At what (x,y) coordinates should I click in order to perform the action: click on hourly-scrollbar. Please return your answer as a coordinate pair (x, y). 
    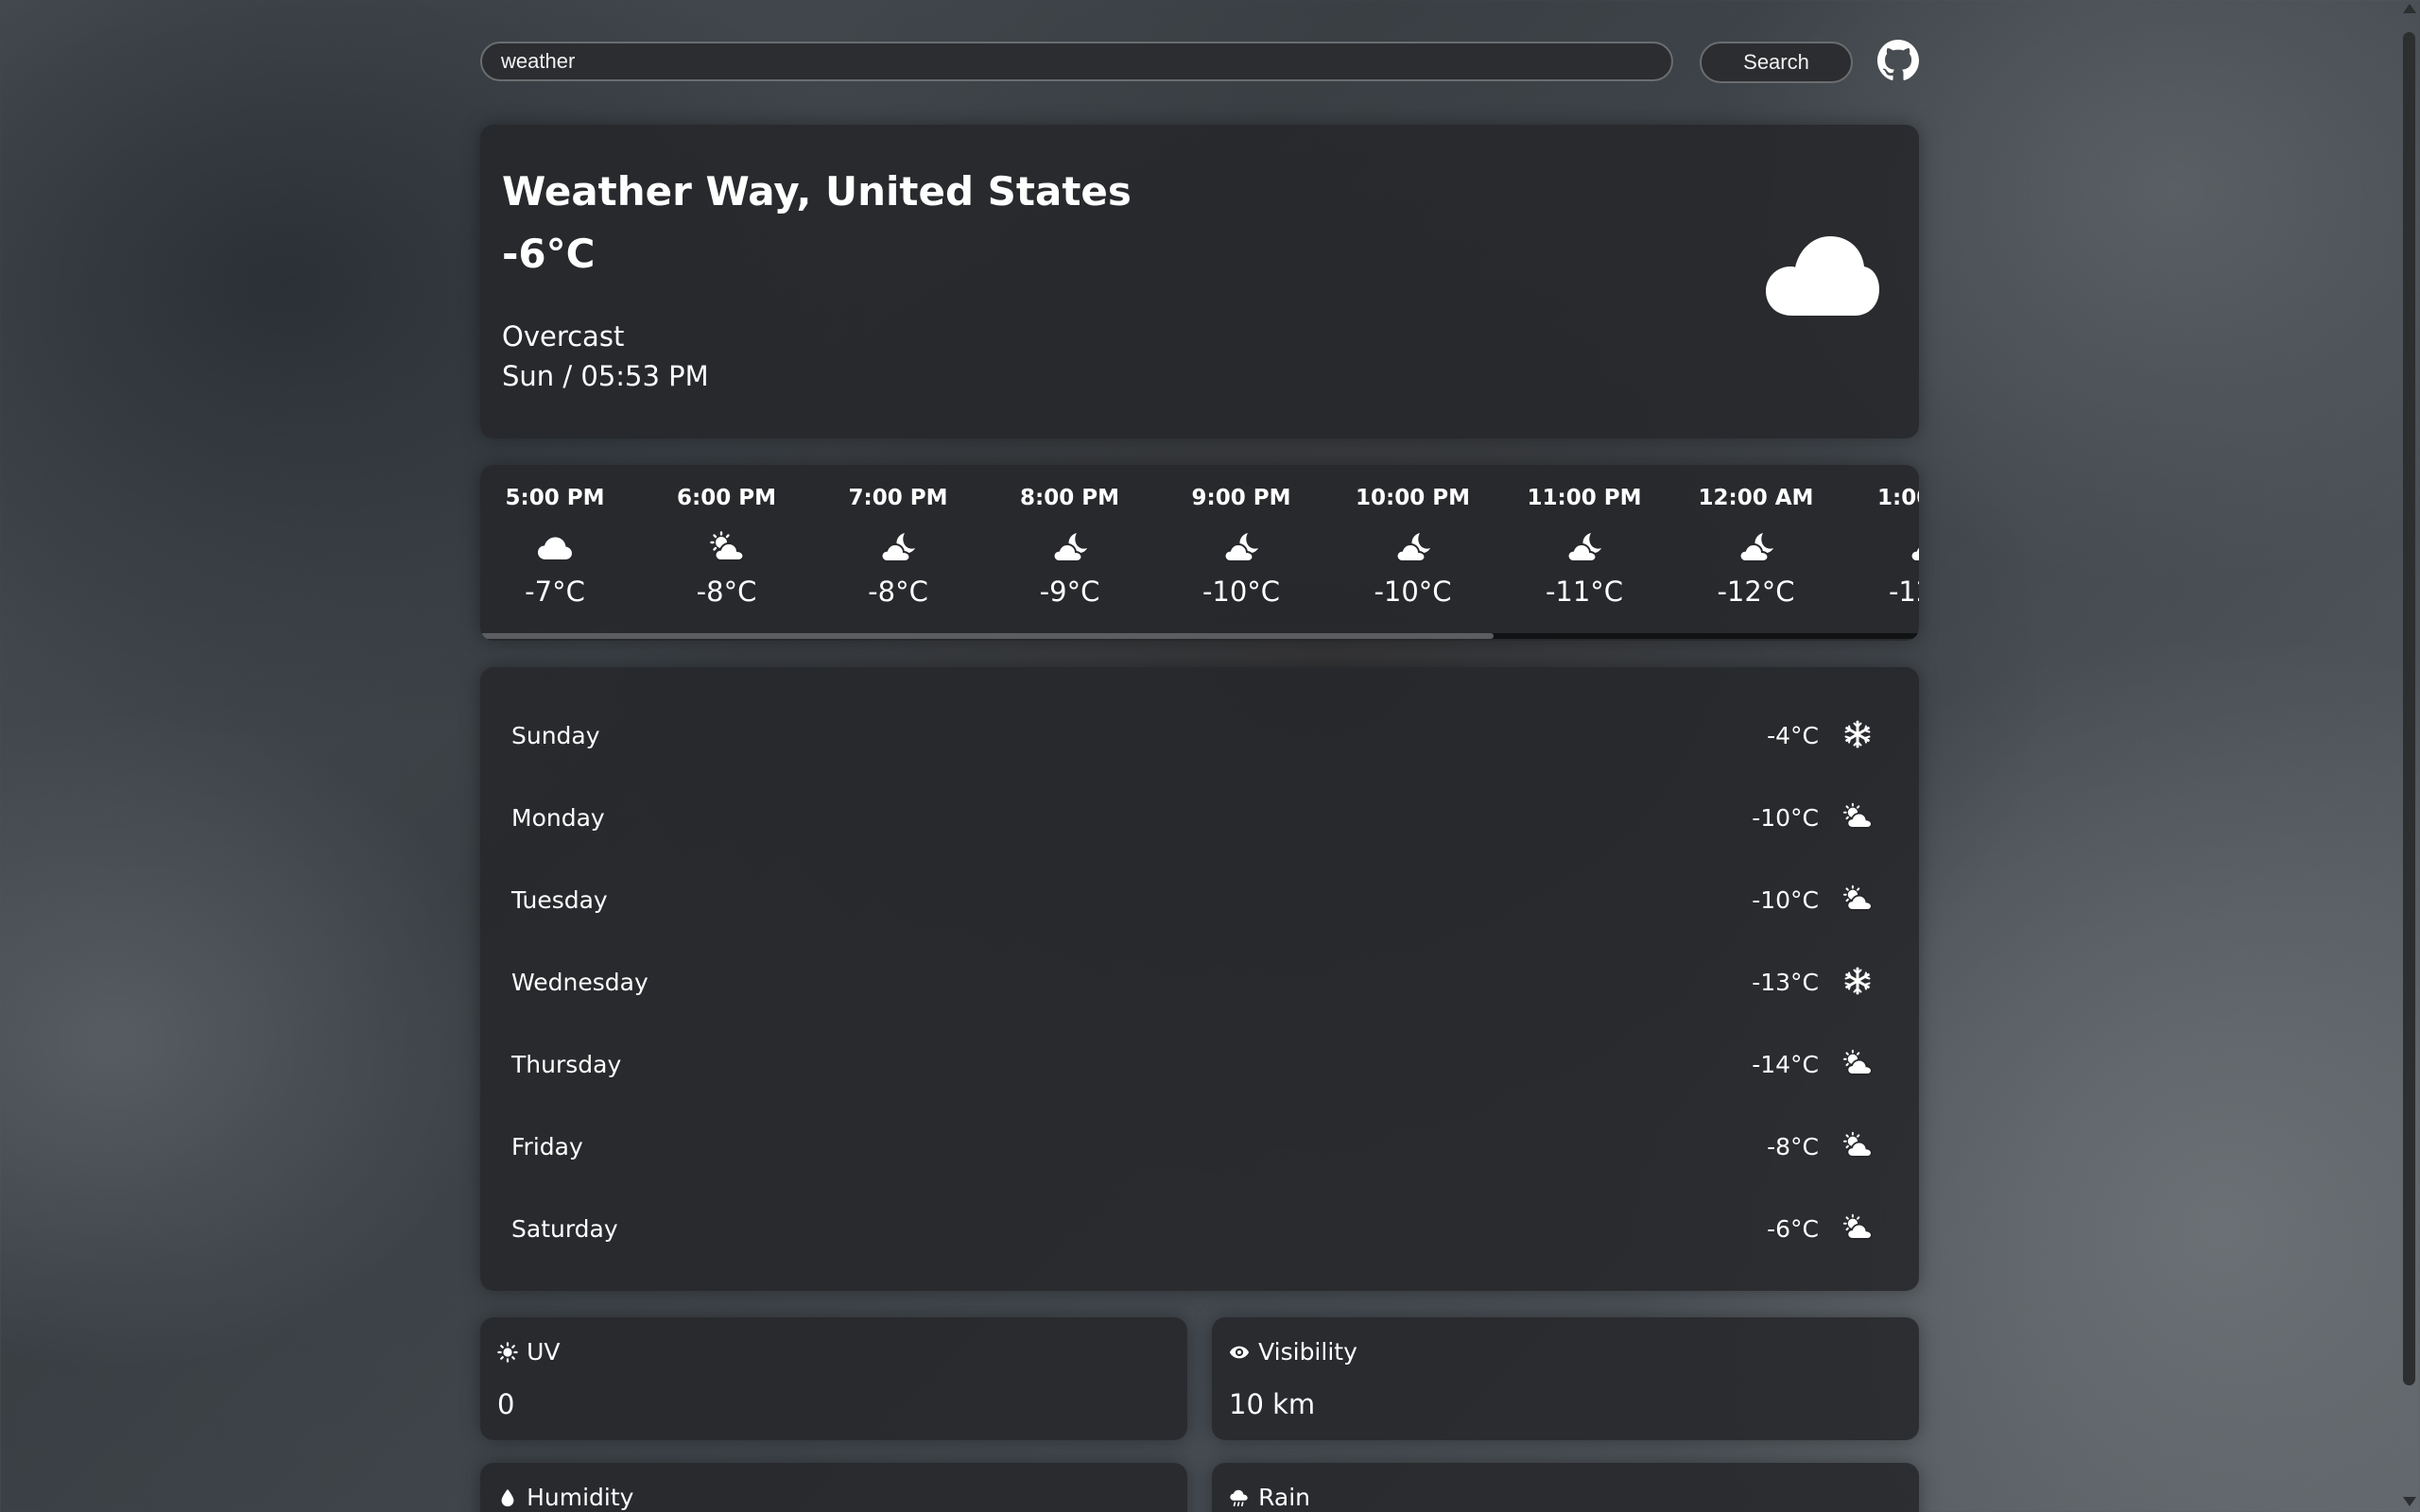
    Looking at the image, I should click on (1199, 636).